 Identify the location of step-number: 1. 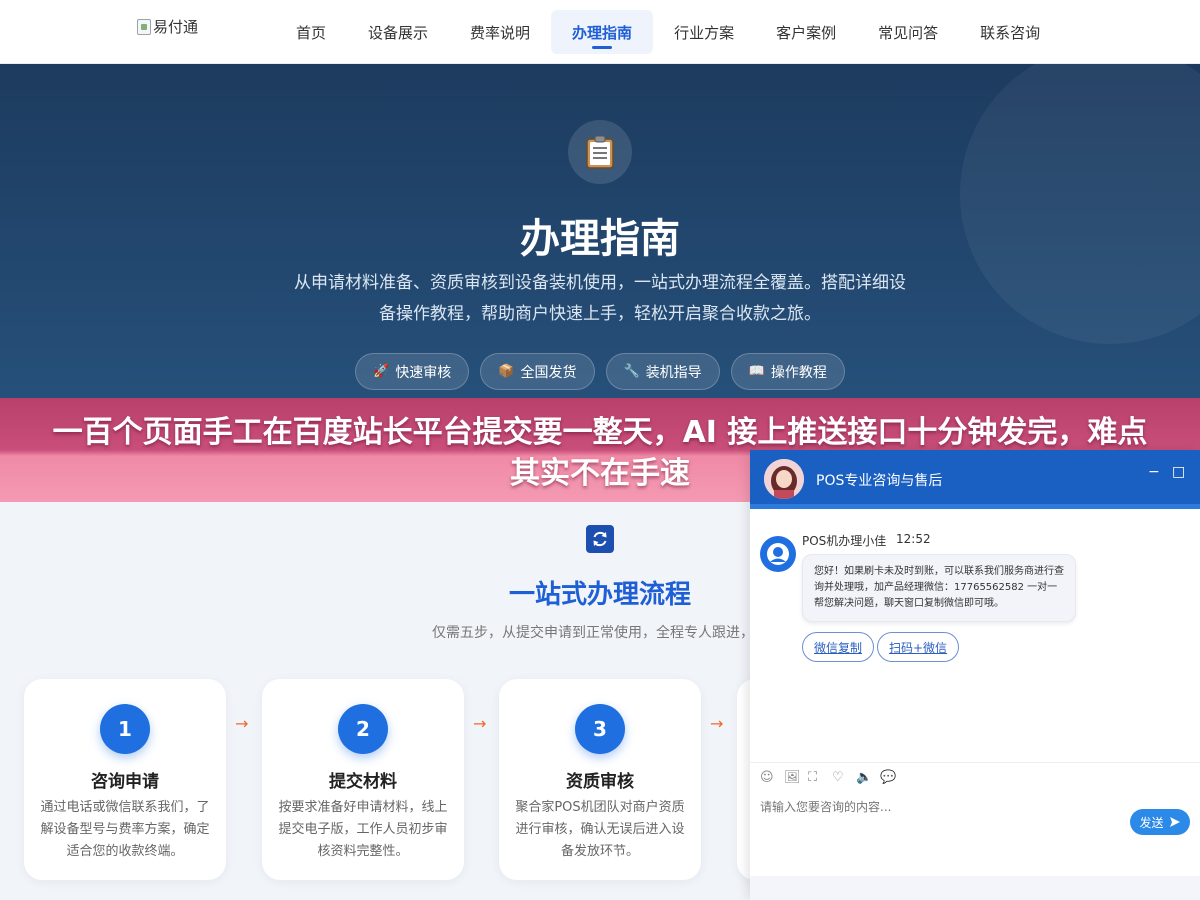
(125, 729).